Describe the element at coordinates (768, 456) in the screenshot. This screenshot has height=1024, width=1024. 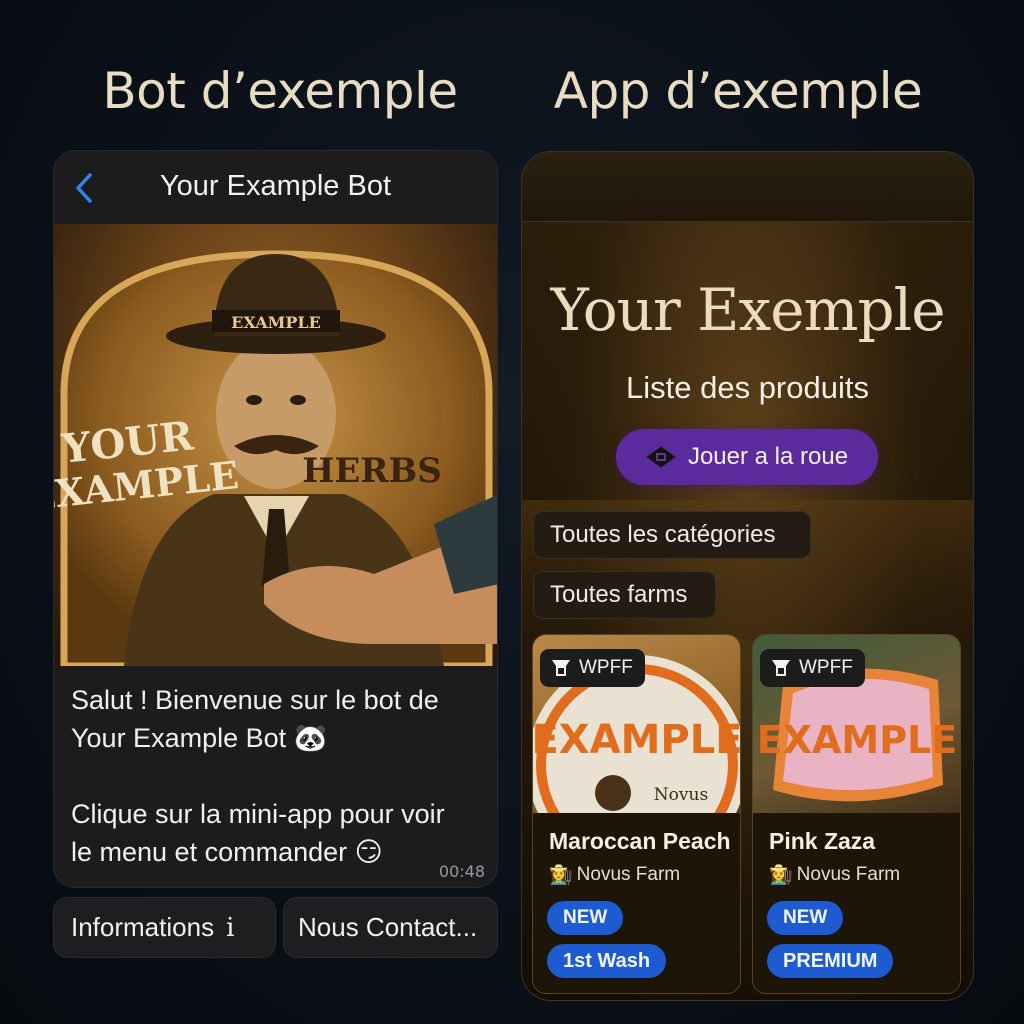
I see `spin-wheel-label: Jouer a la roue` at that location.